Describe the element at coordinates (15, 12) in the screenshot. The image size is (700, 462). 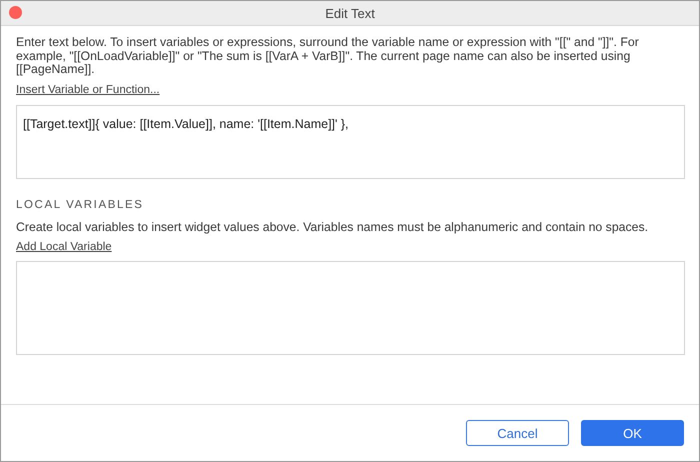
I see `close-icon` at that location.